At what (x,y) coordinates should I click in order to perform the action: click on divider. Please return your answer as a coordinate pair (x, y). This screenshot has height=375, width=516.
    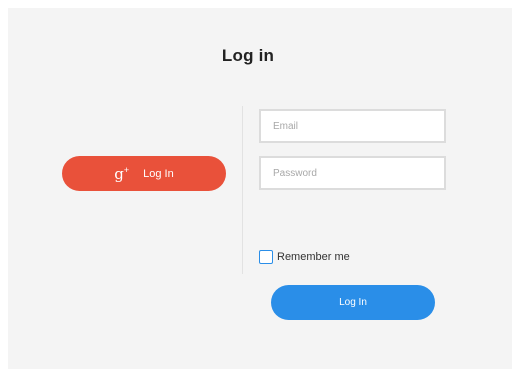
    Looking at the image, I should click on (242, 190).